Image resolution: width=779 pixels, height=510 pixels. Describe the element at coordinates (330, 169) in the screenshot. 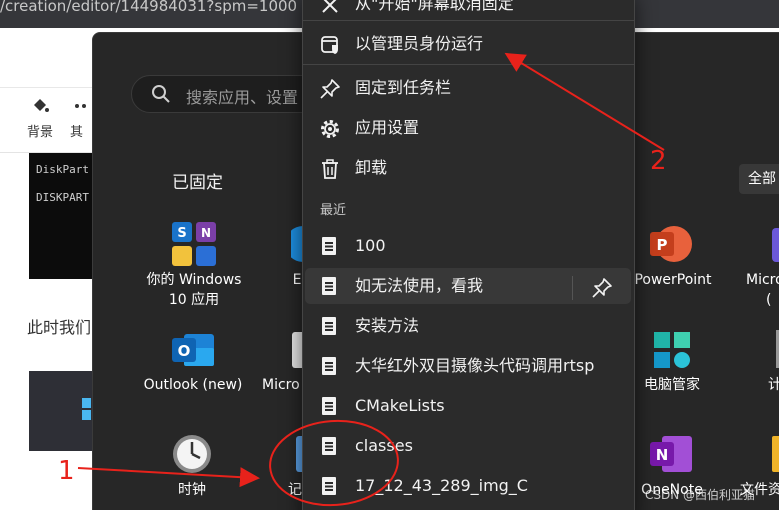

I see `trash-icon` at that location.